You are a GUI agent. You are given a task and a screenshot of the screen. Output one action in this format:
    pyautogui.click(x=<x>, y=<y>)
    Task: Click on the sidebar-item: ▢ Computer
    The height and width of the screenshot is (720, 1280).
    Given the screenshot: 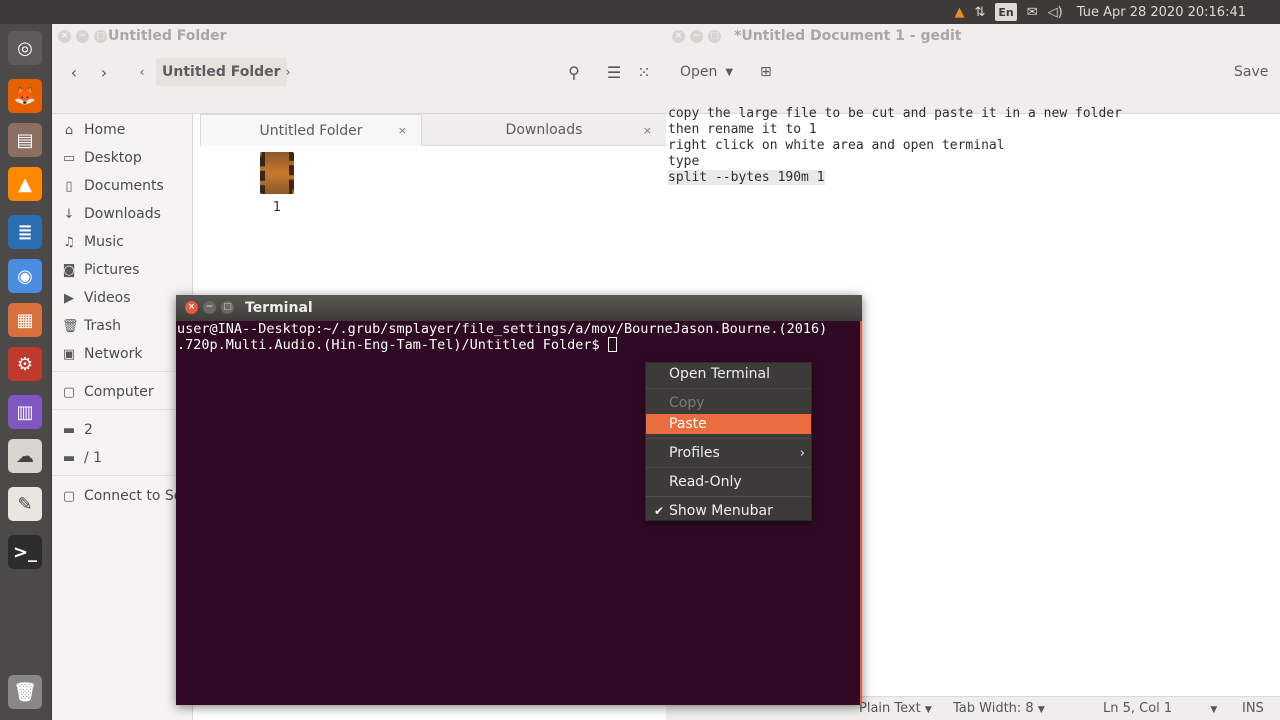 What is the action you would take?
    pyautogui.click(x=108, y=392)
    